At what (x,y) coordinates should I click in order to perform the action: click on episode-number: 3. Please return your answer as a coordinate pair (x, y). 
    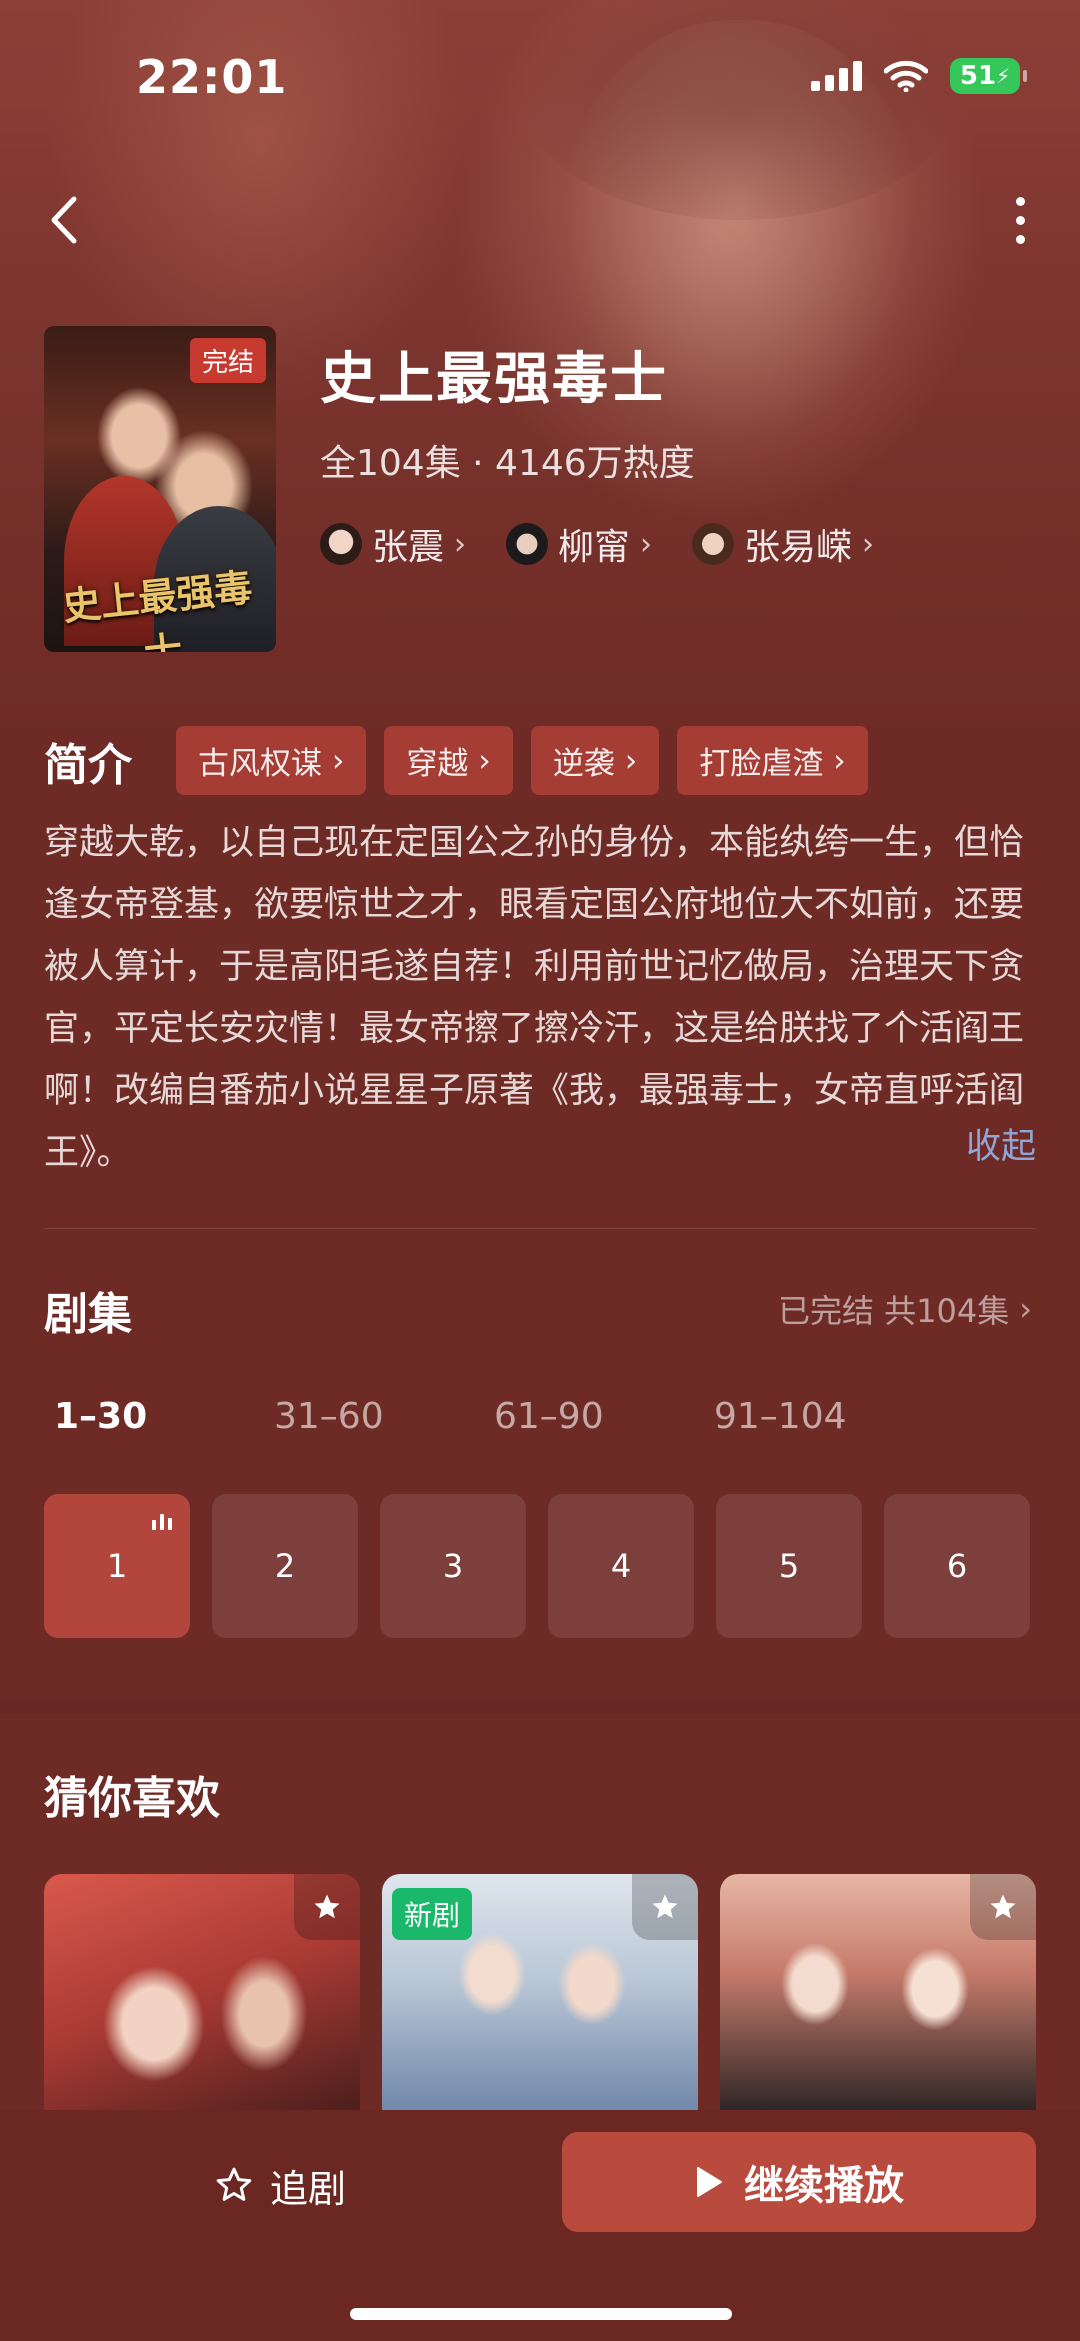
    Looking at the image, I should click on (453, 1566).